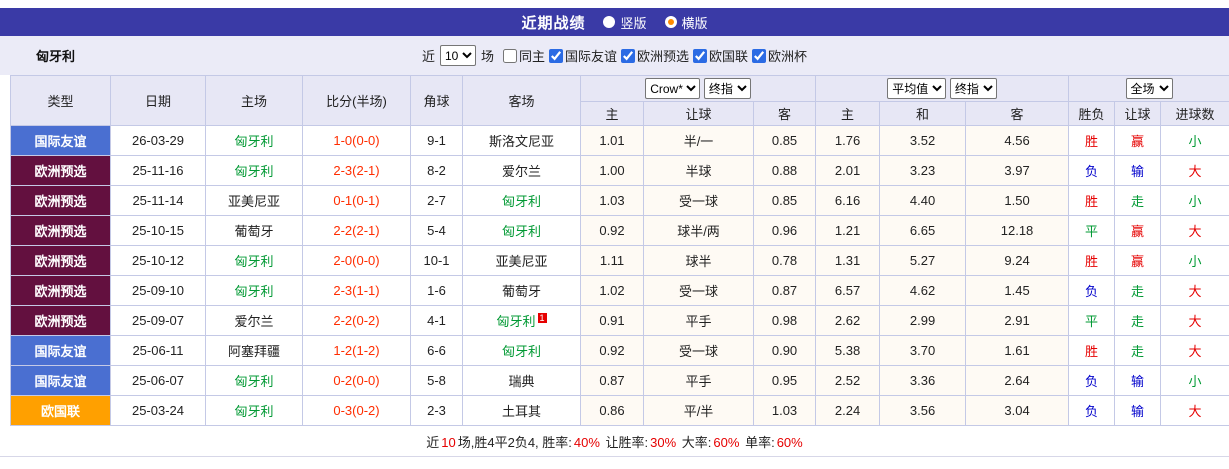  I want to click on asian-handicap: 平/半, so click(699, 411).